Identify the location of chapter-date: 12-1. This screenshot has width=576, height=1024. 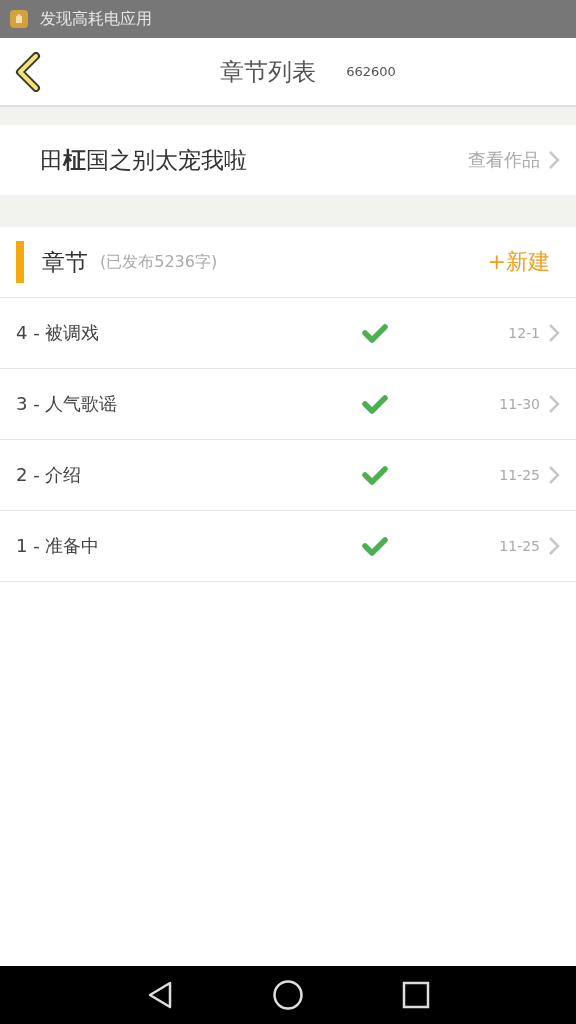
(523, 333).